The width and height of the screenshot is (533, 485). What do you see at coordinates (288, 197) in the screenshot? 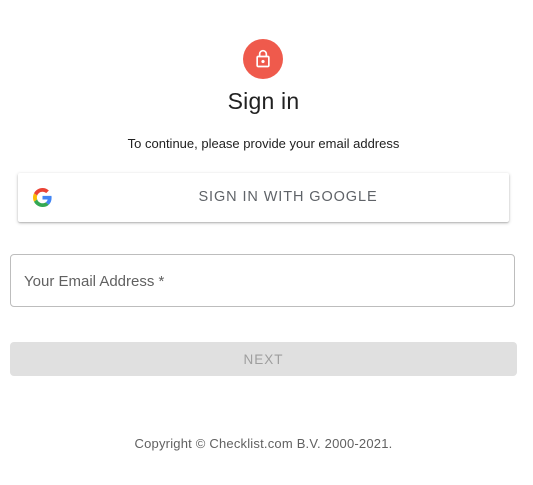
I see `google-button-label: SIGN IN WITH GOOGLE` at bounding box center [288, 197].